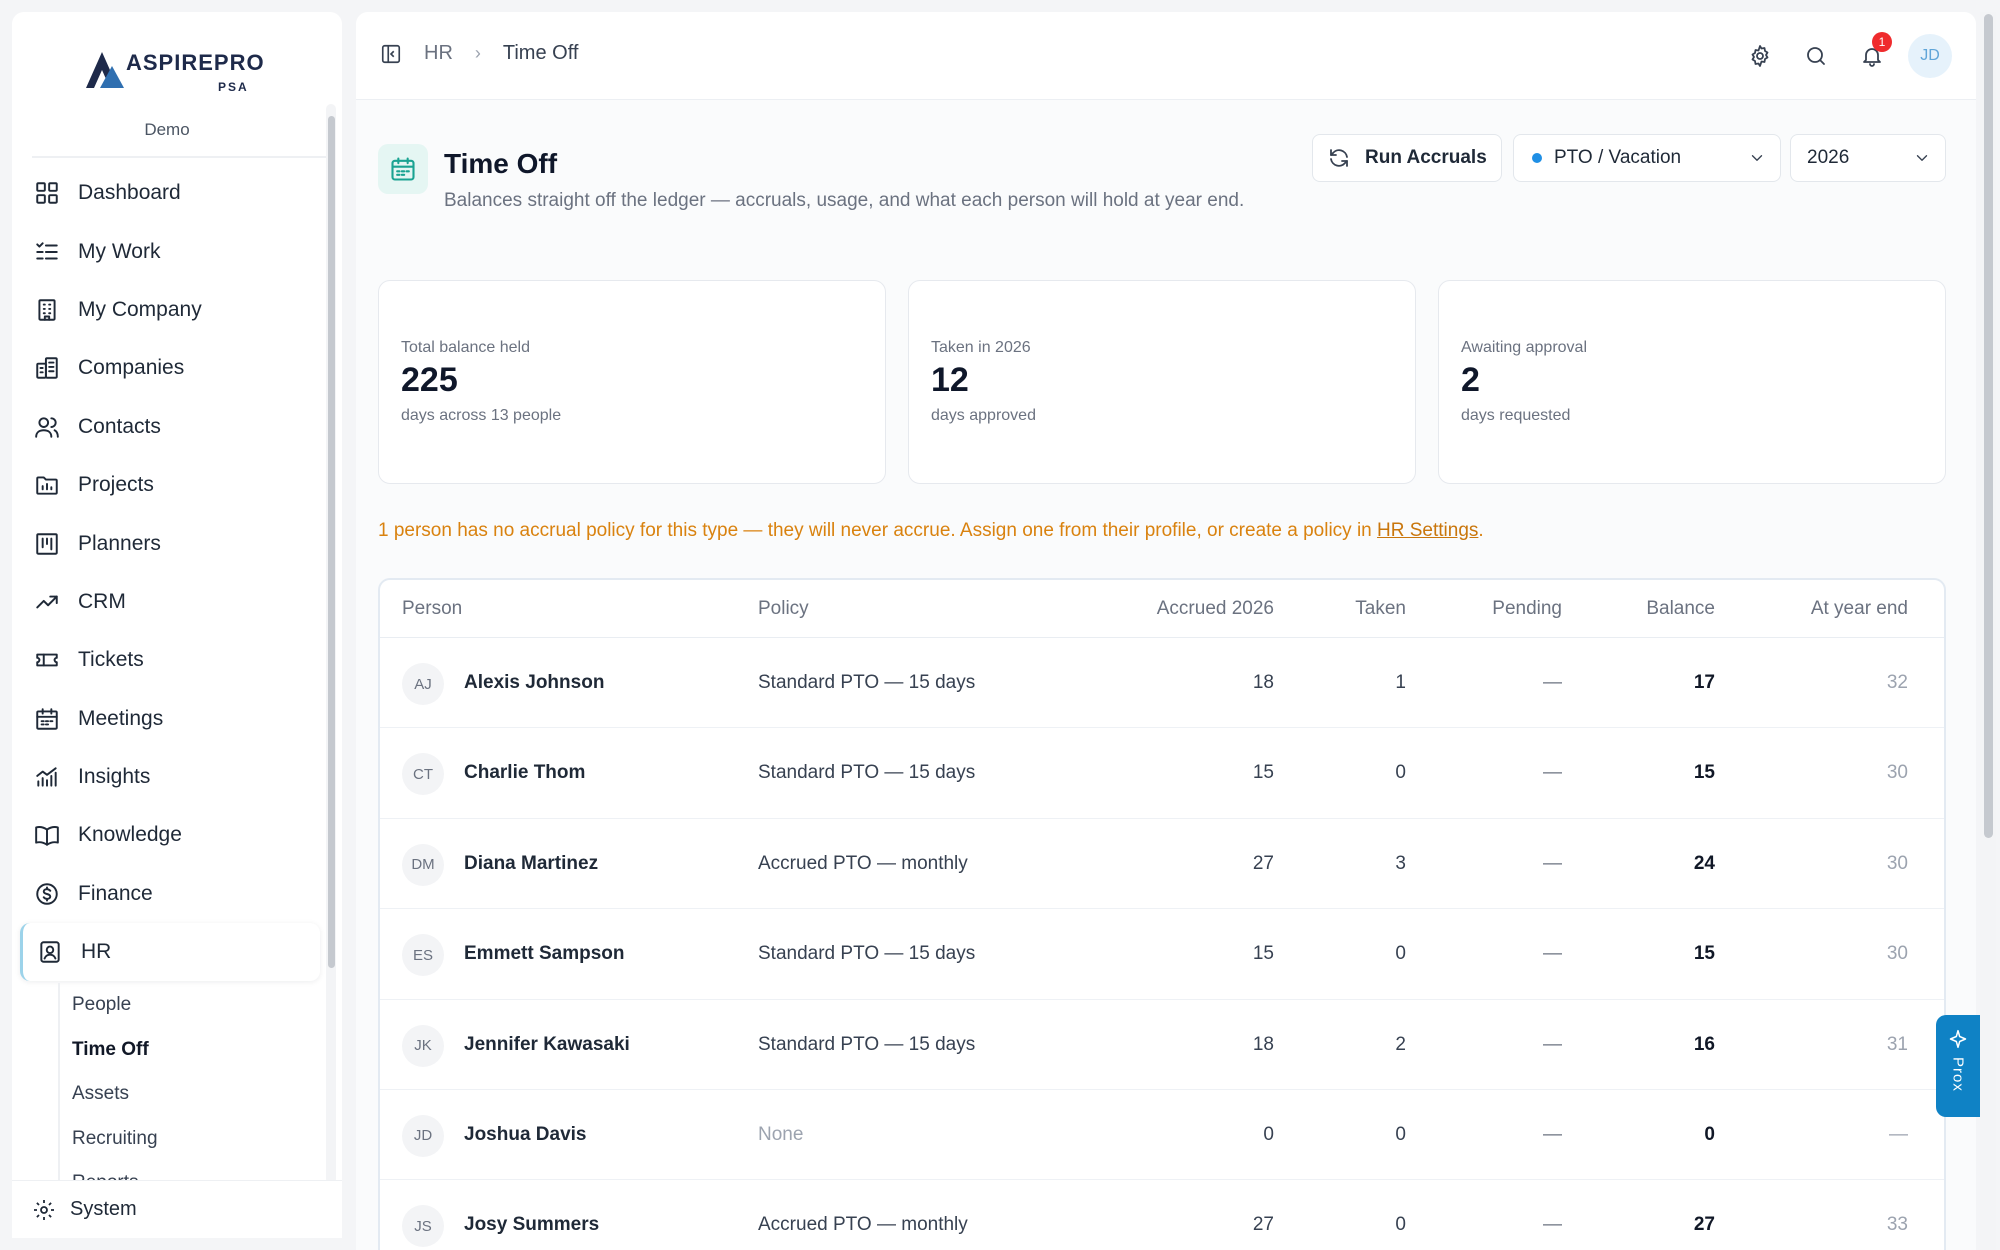 Image resolution: width=2000 pixels, height=1250 pixels. What do you see at coordinates (1930, 56) in the screenshot?
I see `avatar: JD` at bounding box center [1930, 56].